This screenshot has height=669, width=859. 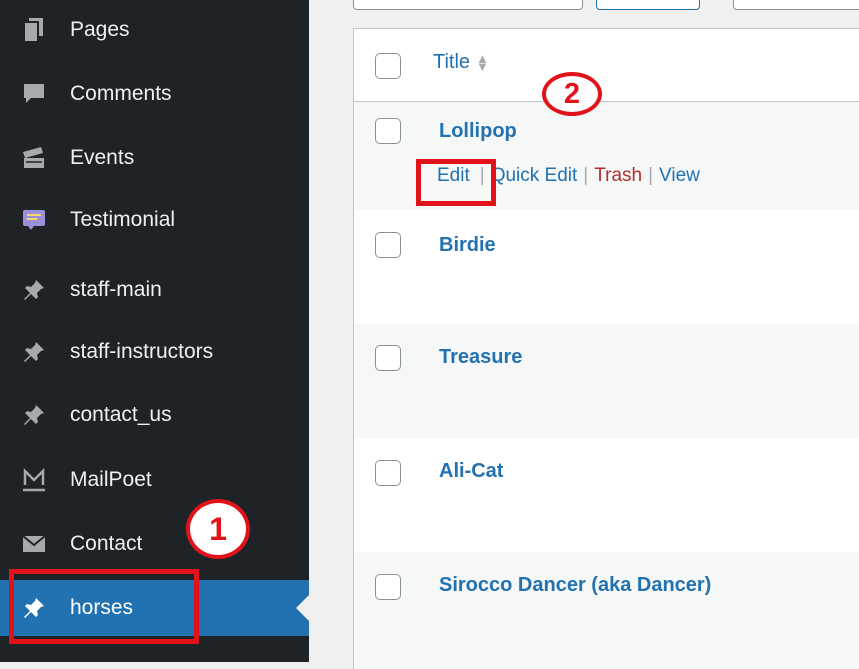 What do you see at coordinates (34, 94) in the screenshot?
I see `comments-icon` at bounding box center [34, 94].